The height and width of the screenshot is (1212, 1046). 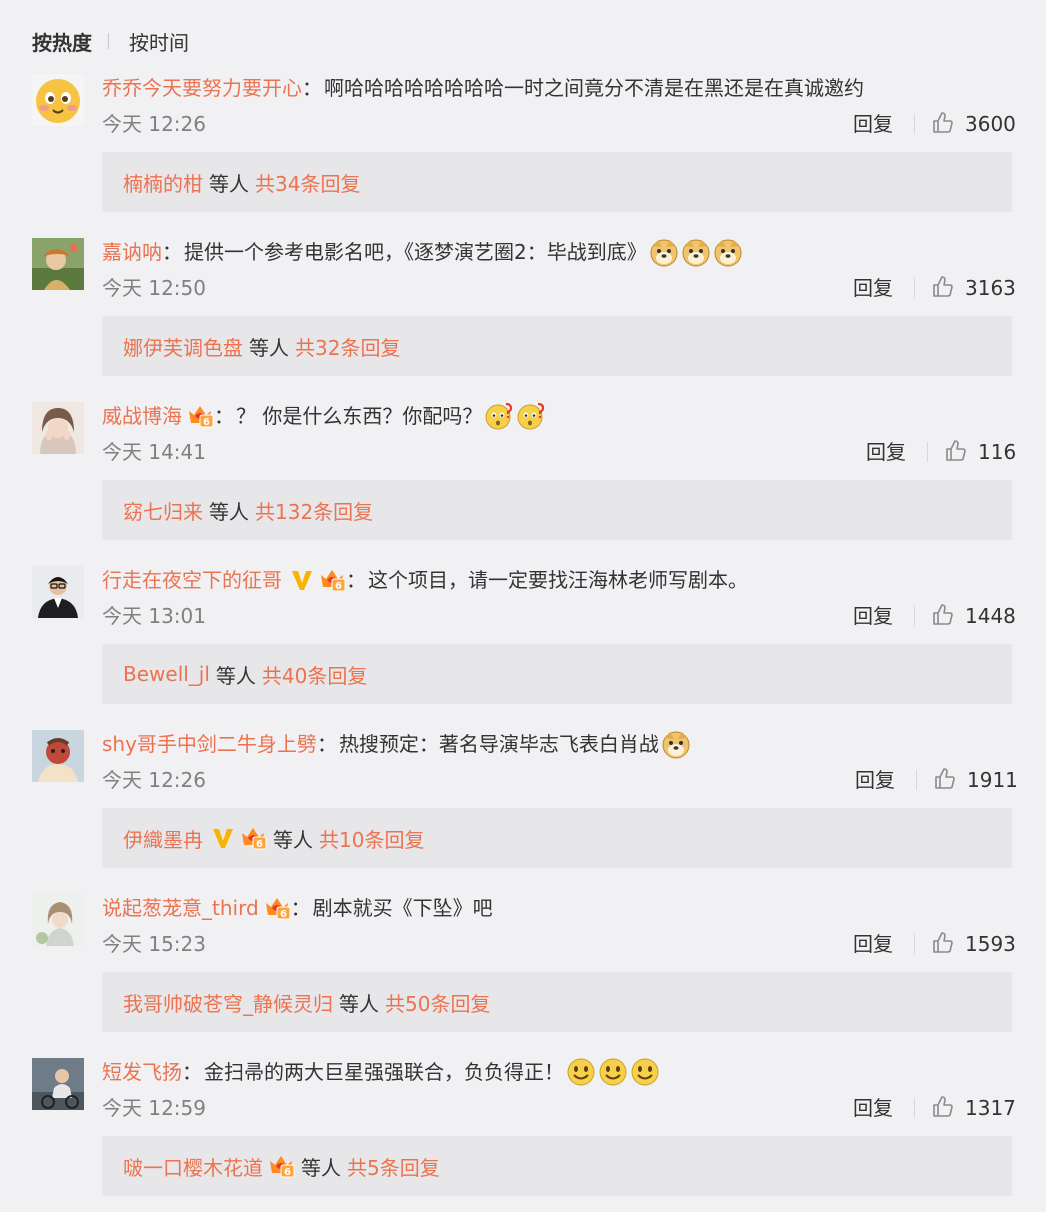 I want to click on reply-count-link: 共34条回复, so click(x=307, y=182).